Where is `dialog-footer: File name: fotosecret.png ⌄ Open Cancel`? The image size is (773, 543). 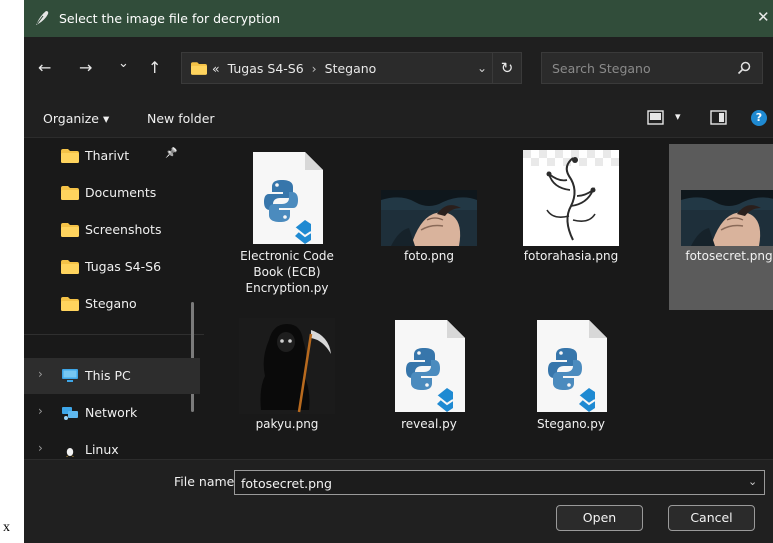
dialog-footer: File name: fotosecret.png ⌄ Open Cancel is located at coordinates (398, 501).